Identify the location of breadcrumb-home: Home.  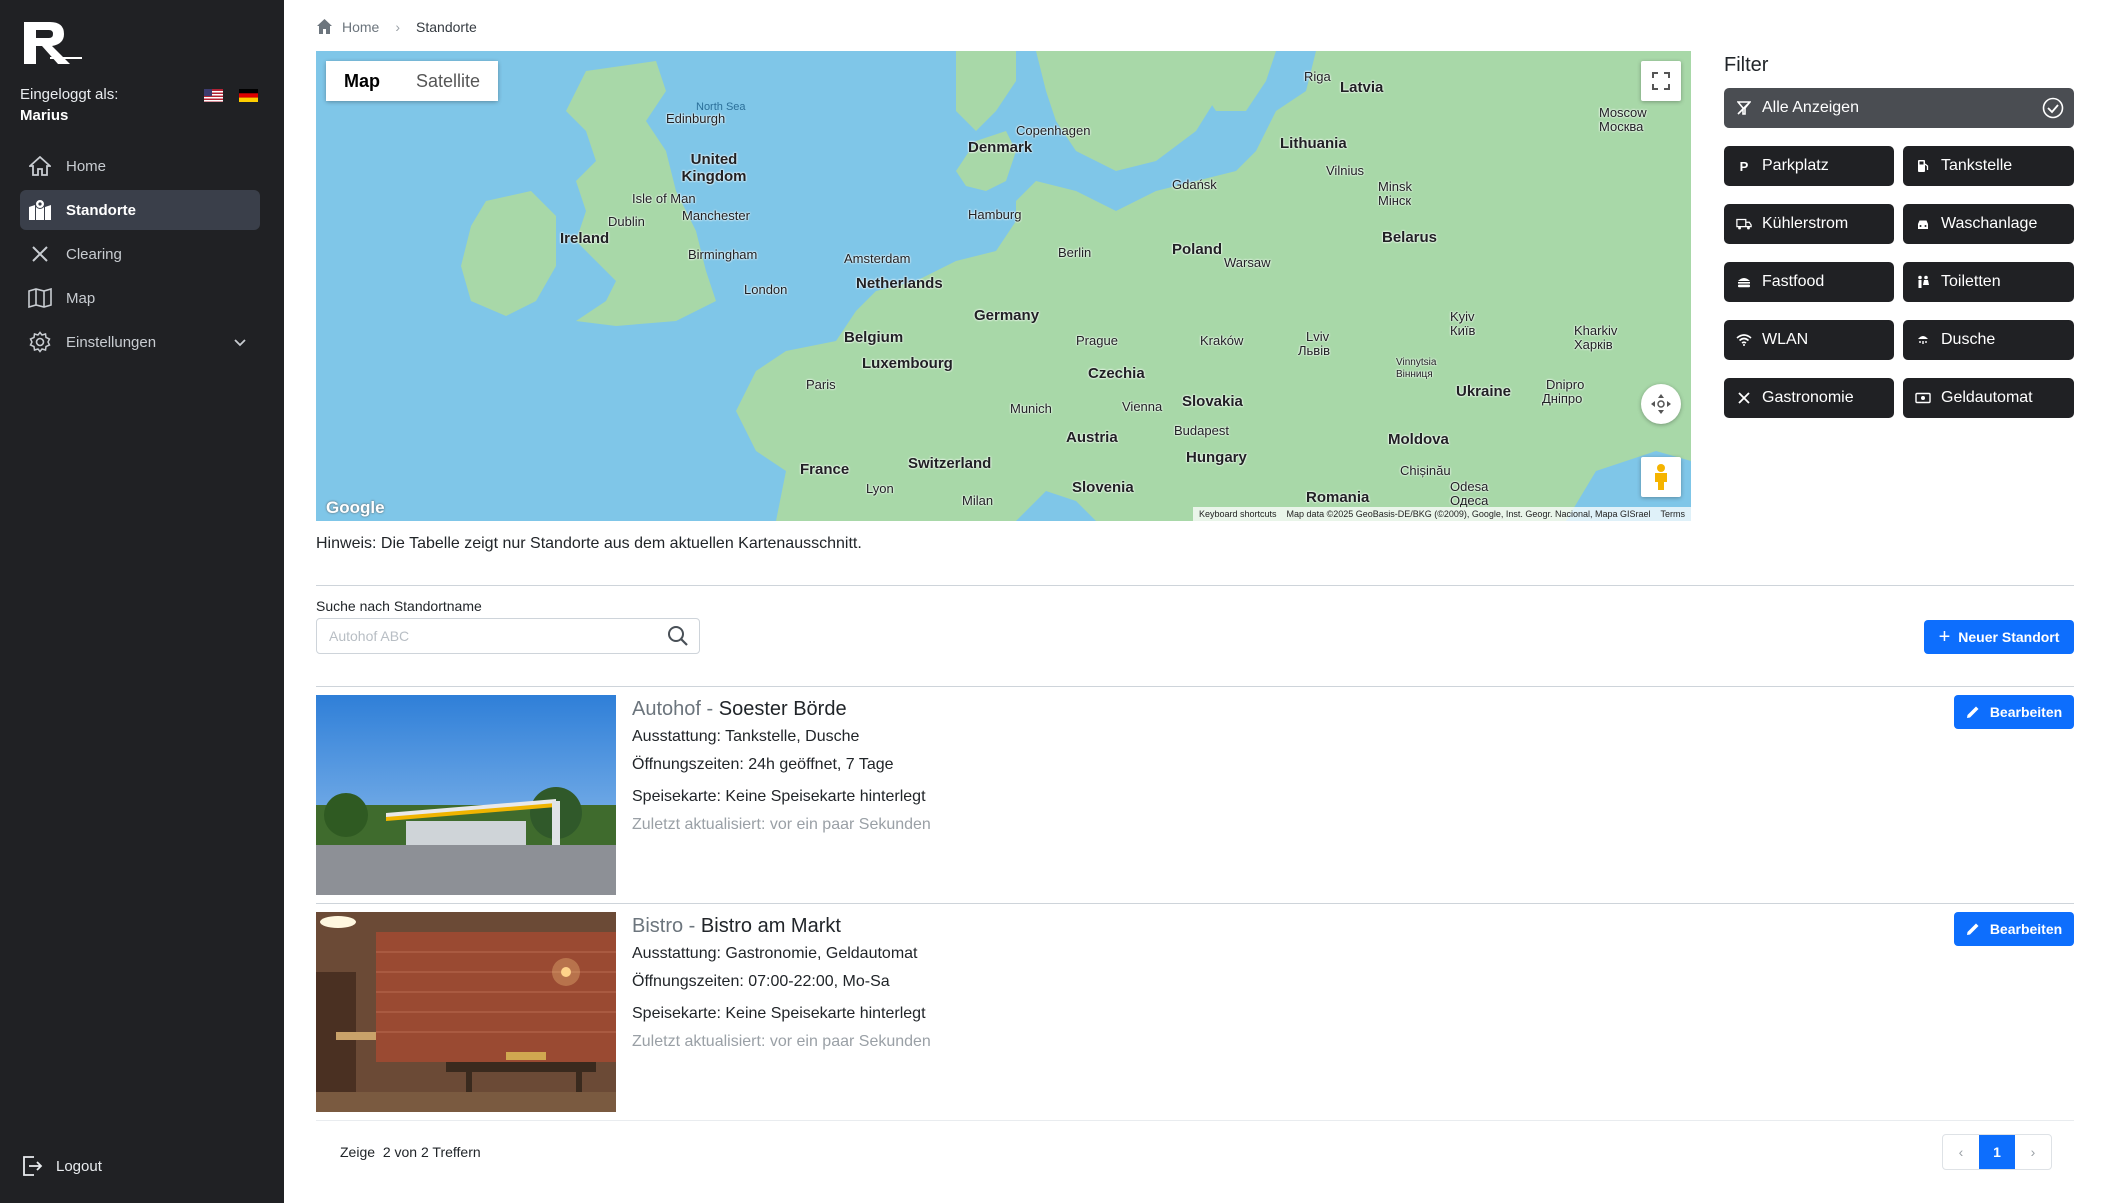
(360, 27).